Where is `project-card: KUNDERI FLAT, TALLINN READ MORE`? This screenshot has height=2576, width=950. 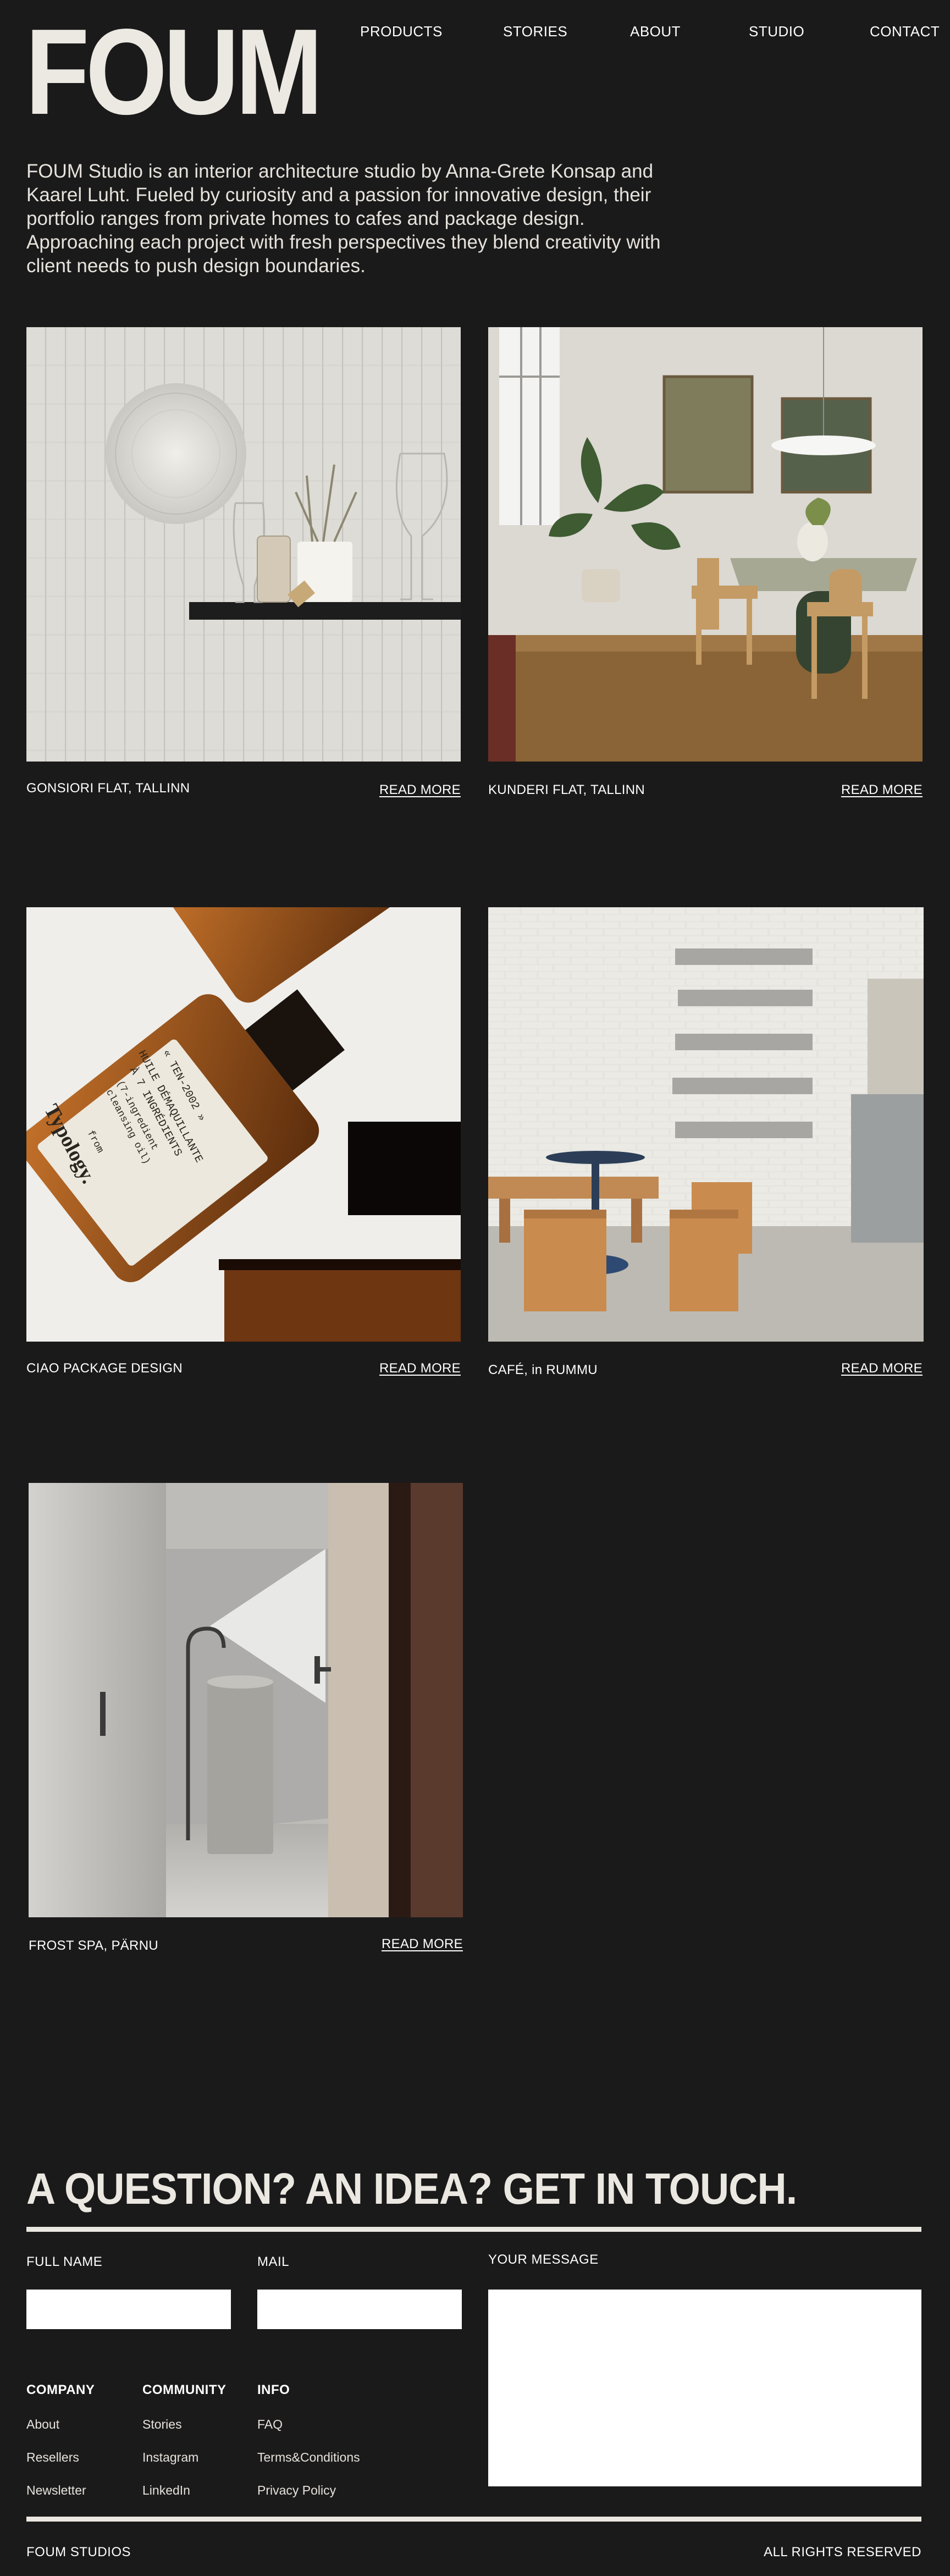 project-card: KUNDERI FLAT, TALLINN READ MORE is located at coordinates (705, 569).